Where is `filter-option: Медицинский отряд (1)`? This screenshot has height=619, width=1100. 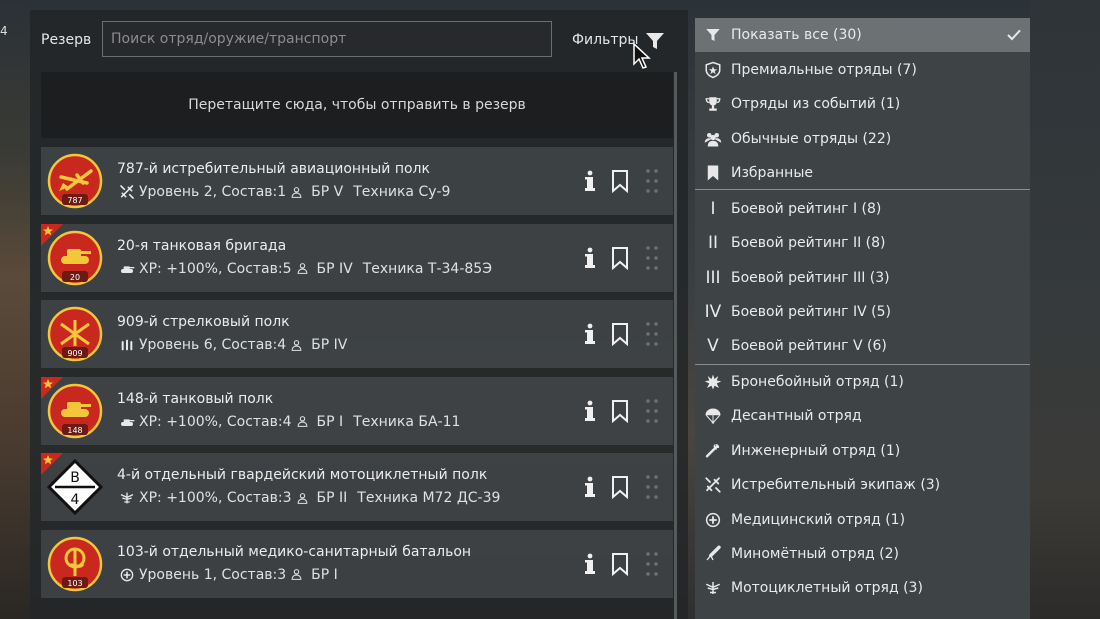 filter-option: Медицинский отряд (1) is located at coordinates (862, 520).